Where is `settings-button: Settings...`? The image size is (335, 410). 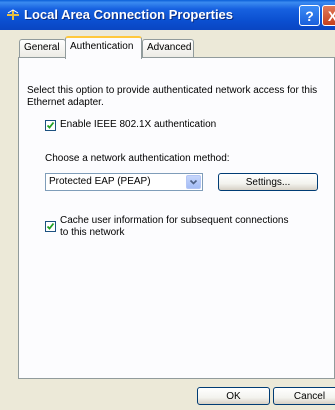 settings-button: Settings... is located at coordinates (268, 182).